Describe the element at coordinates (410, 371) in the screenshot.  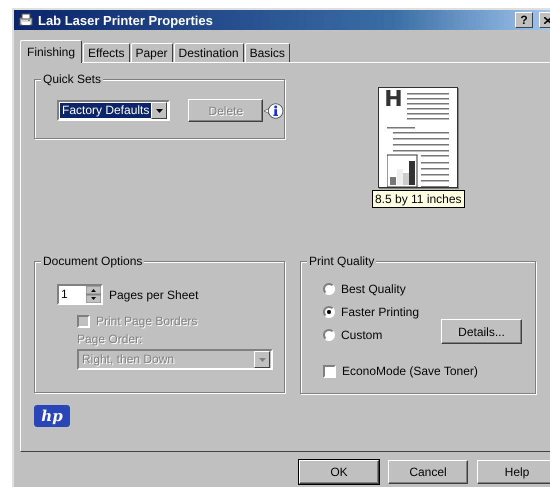
I see `econo-mode-label: EconoMode (Save Toner)` at that location.